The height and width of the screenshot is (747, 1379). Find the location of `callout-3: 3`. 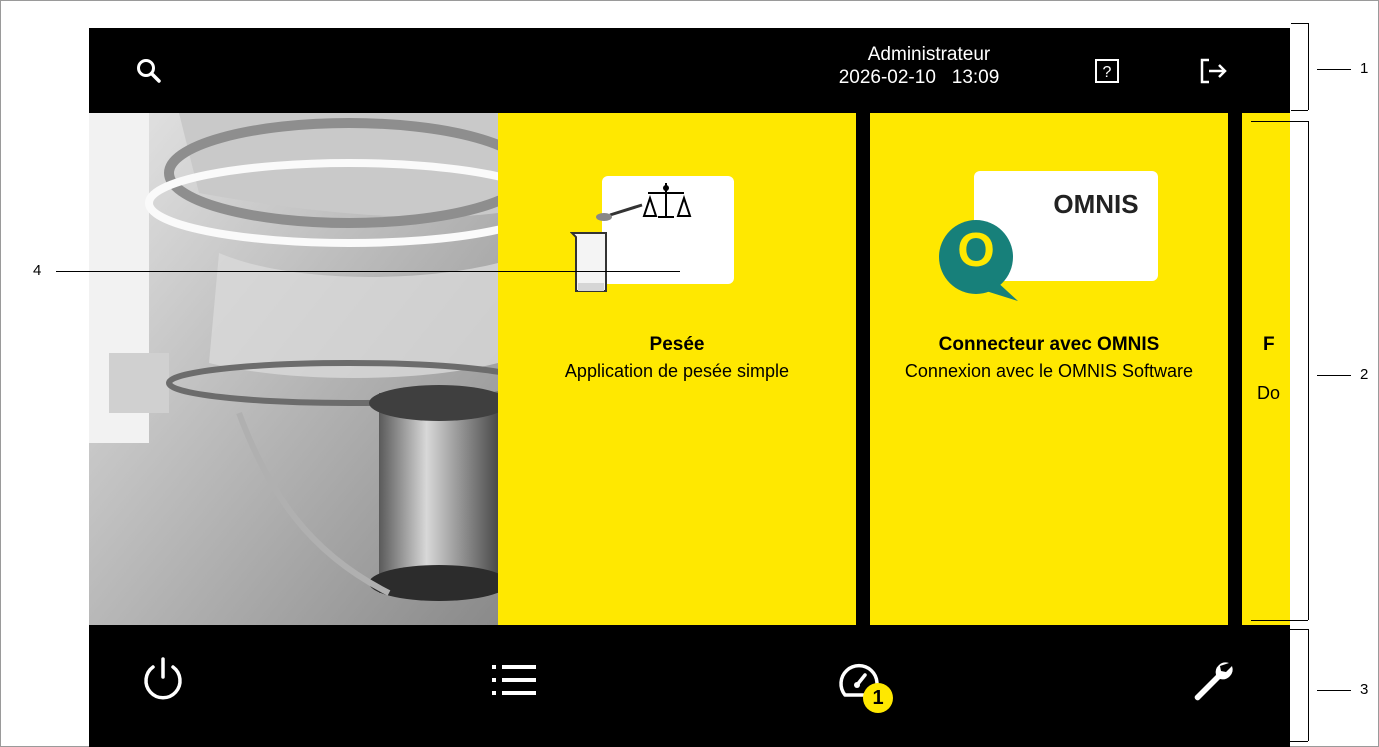

callout-3: 3 is located at coordinates (1364, 689).